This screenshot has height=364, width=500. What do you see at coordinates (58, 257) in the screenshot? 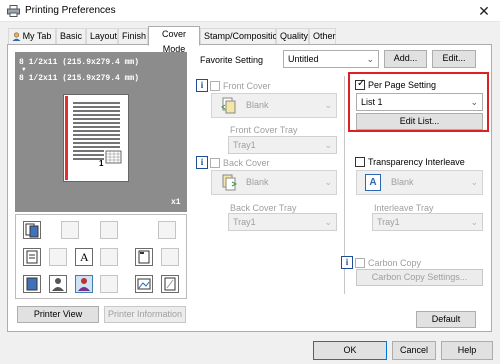
I see `duplex-icon` at bounding box center [58, 257].